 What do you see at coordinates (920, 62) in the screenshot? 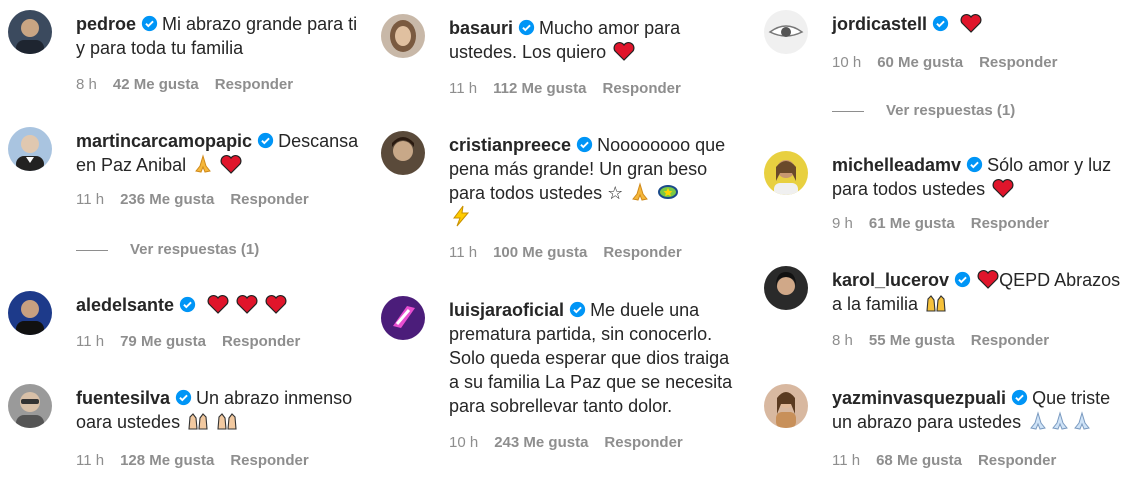
I see `likes-count: 60 Me gusta` at bounding box center [920, 62].